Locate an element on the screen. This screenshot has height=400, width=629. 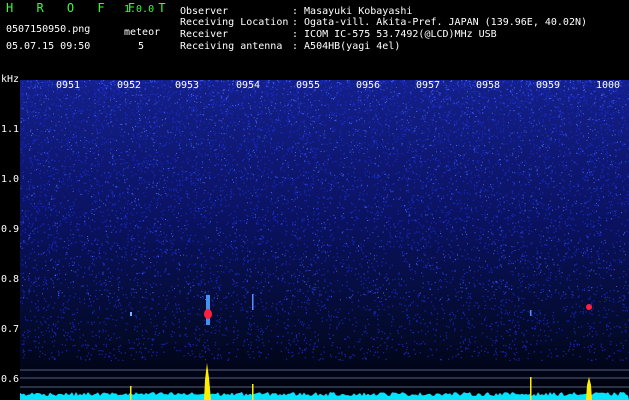
y-axis-unit: kHz is located at coordinates (10, 79).